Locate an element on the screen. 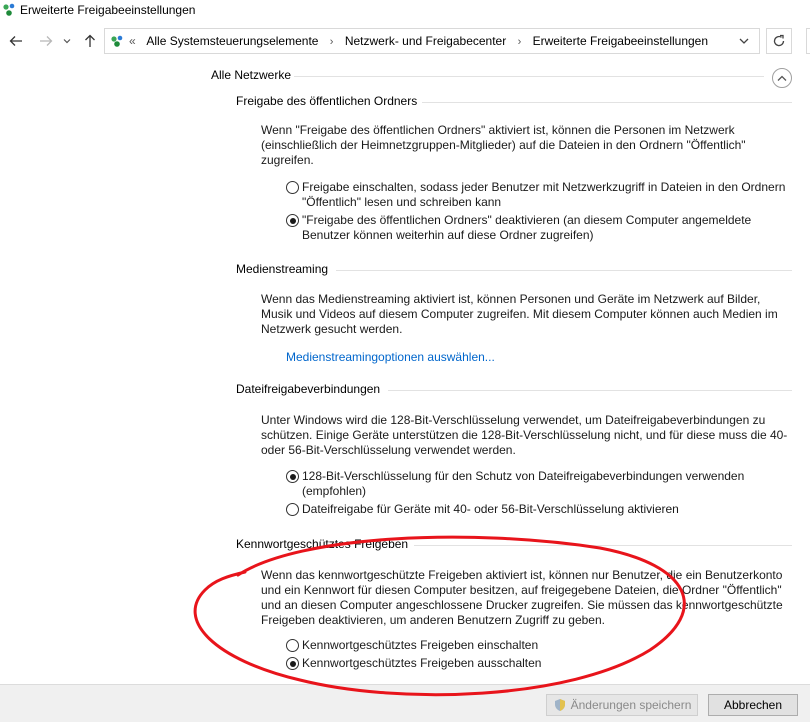 The height and width of the screenshot is (722, 810). back-button is located at coordinates (16, 41).